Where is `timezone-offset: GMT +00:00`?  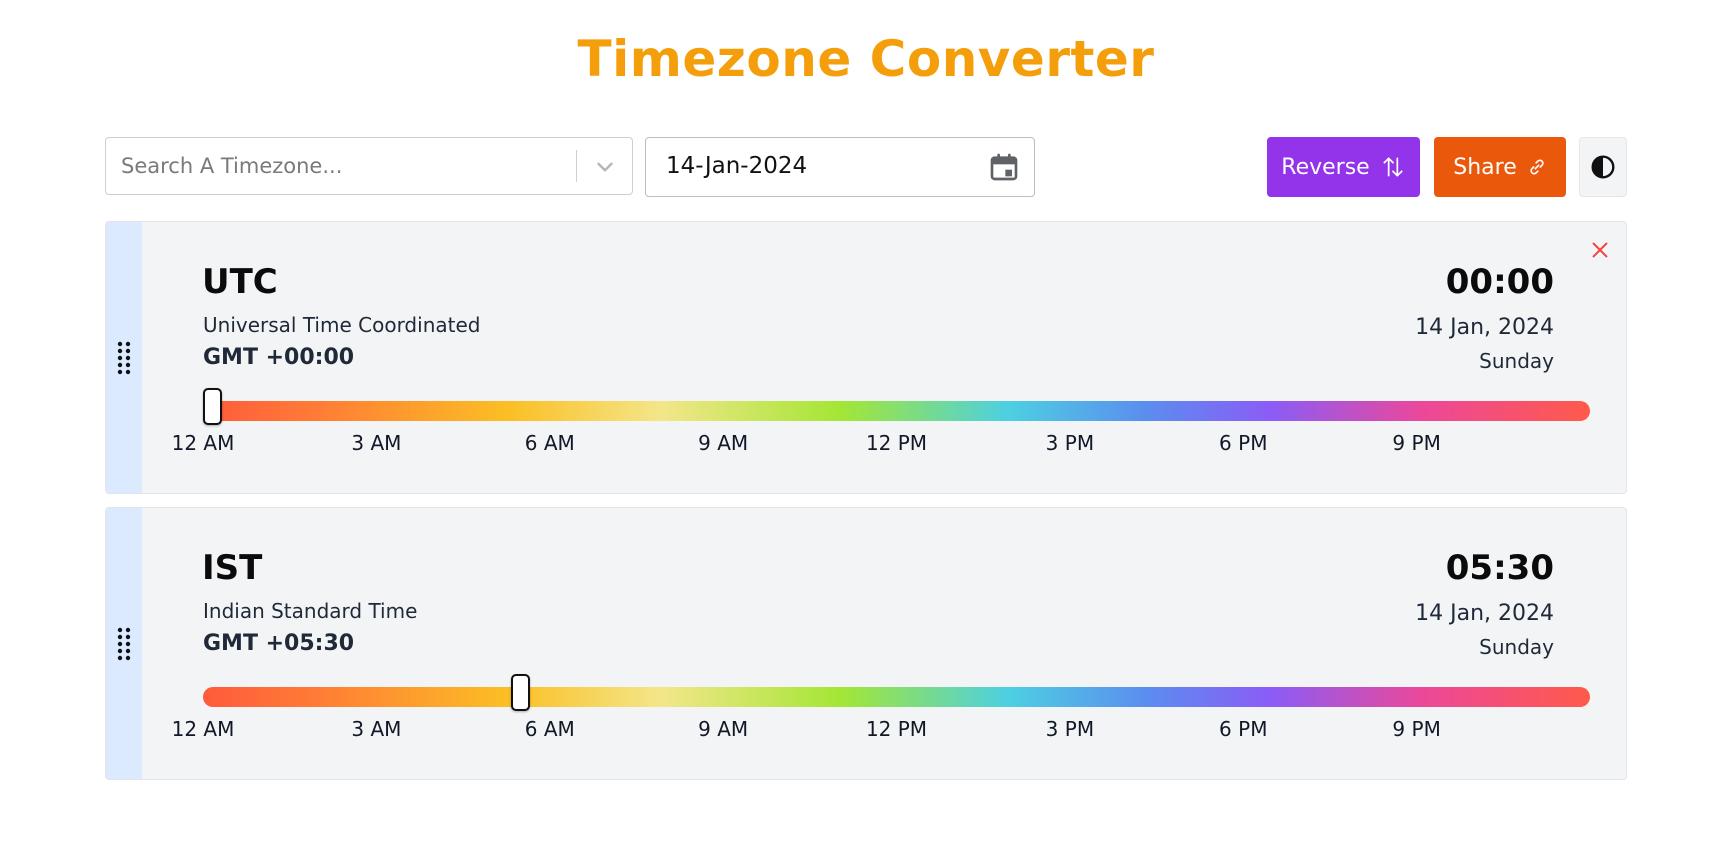 timezone-offset: GMT +00:00 is located at coordinates (279, 357).